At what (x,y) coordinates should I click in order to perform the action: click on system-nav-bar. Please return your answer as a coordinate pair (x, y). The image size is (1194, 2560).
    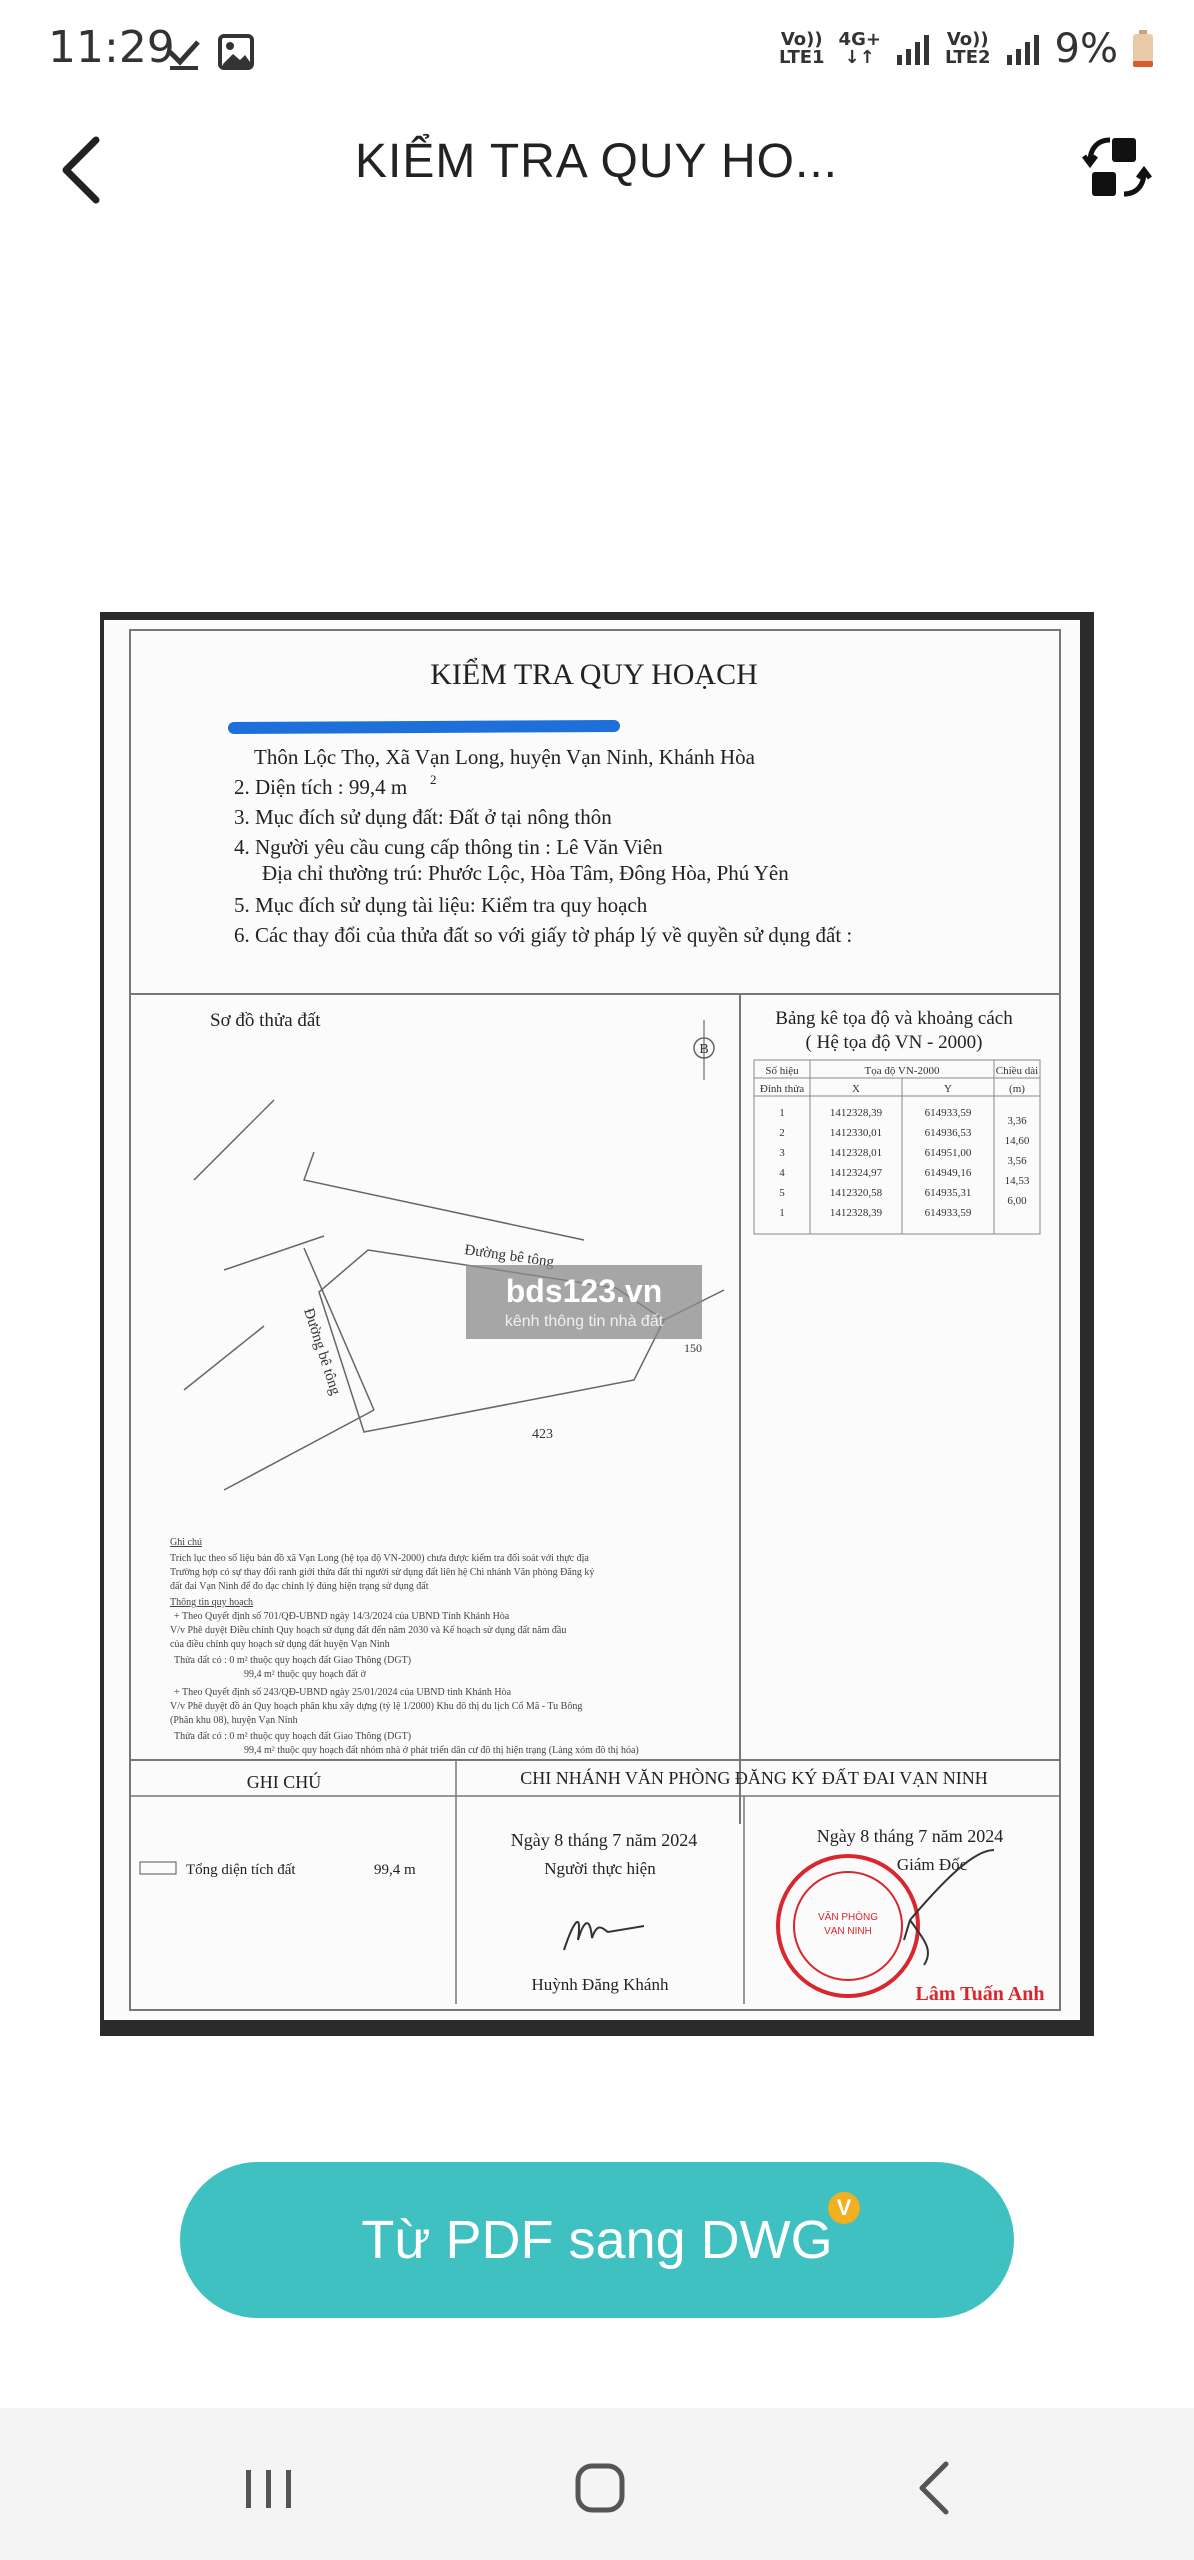
    Looking at the image, I should click on (597, 2484).